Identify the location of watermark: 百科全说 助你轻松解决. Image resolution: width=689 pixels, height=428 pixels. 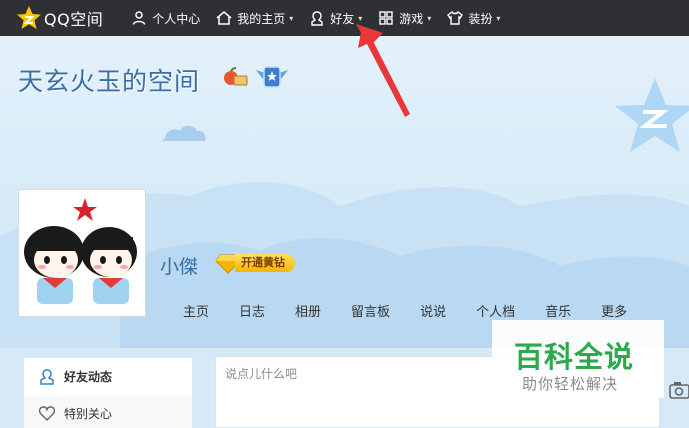
(578, 359).